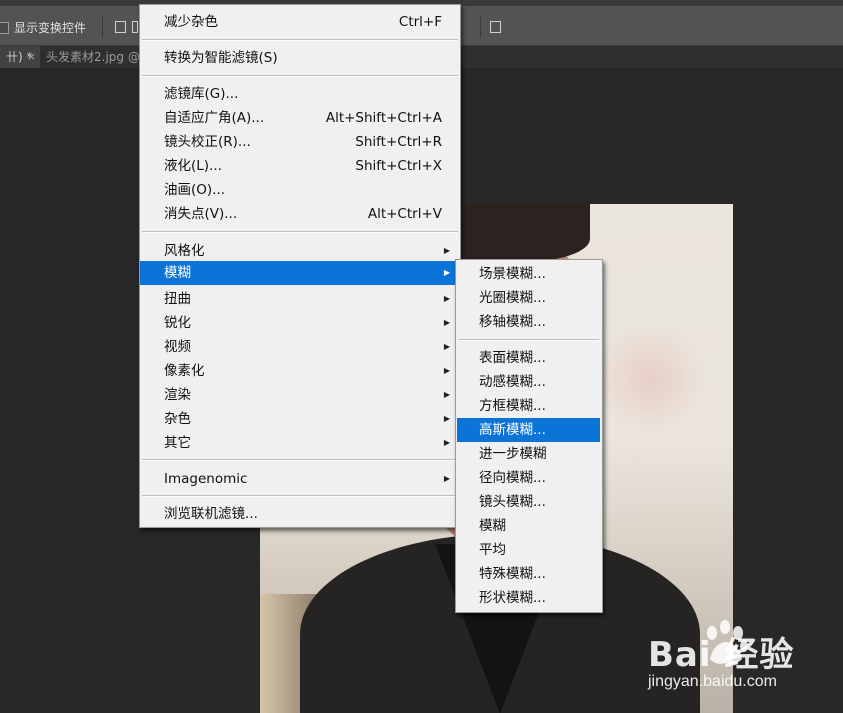 This screenshot has width=843, height=713. I want to click on menu-item-lens-correction: 镜头校正(R)... Shift+Ctrl+R, so click(300, 142).